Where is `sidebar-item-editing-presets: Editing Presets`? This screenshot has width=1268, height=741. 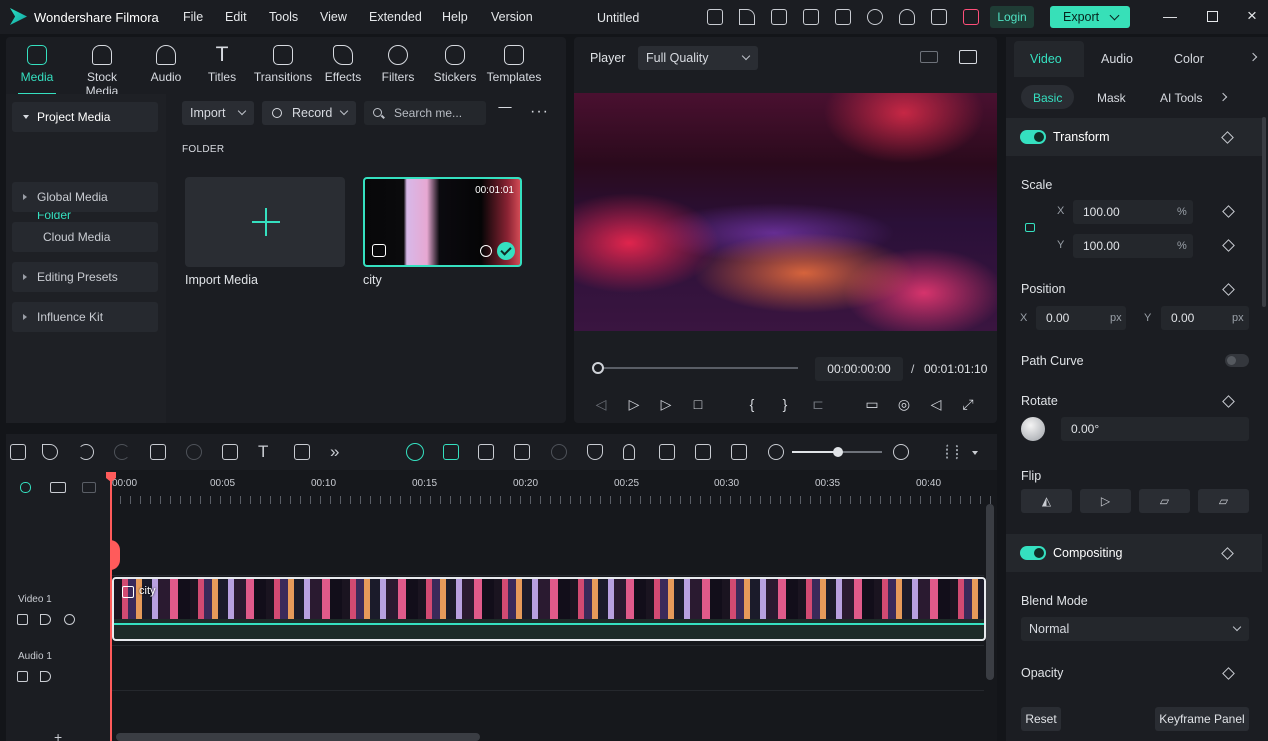 sidebar-item-editing-presets: Editing Presets is located at coordinates (85, 277).